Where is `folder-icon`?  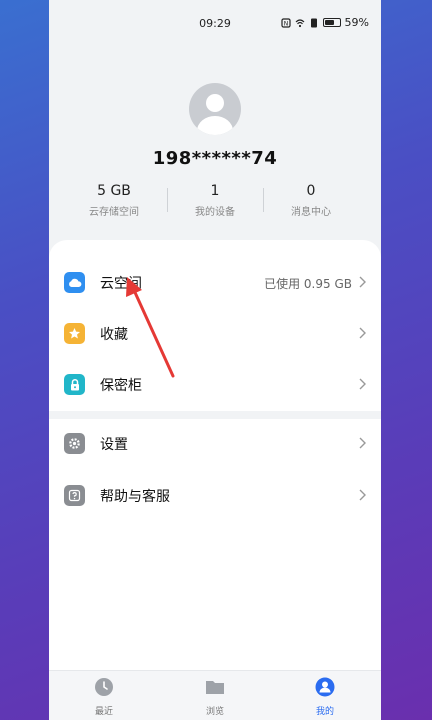 folder-icon is located at coordinates (215, 687).